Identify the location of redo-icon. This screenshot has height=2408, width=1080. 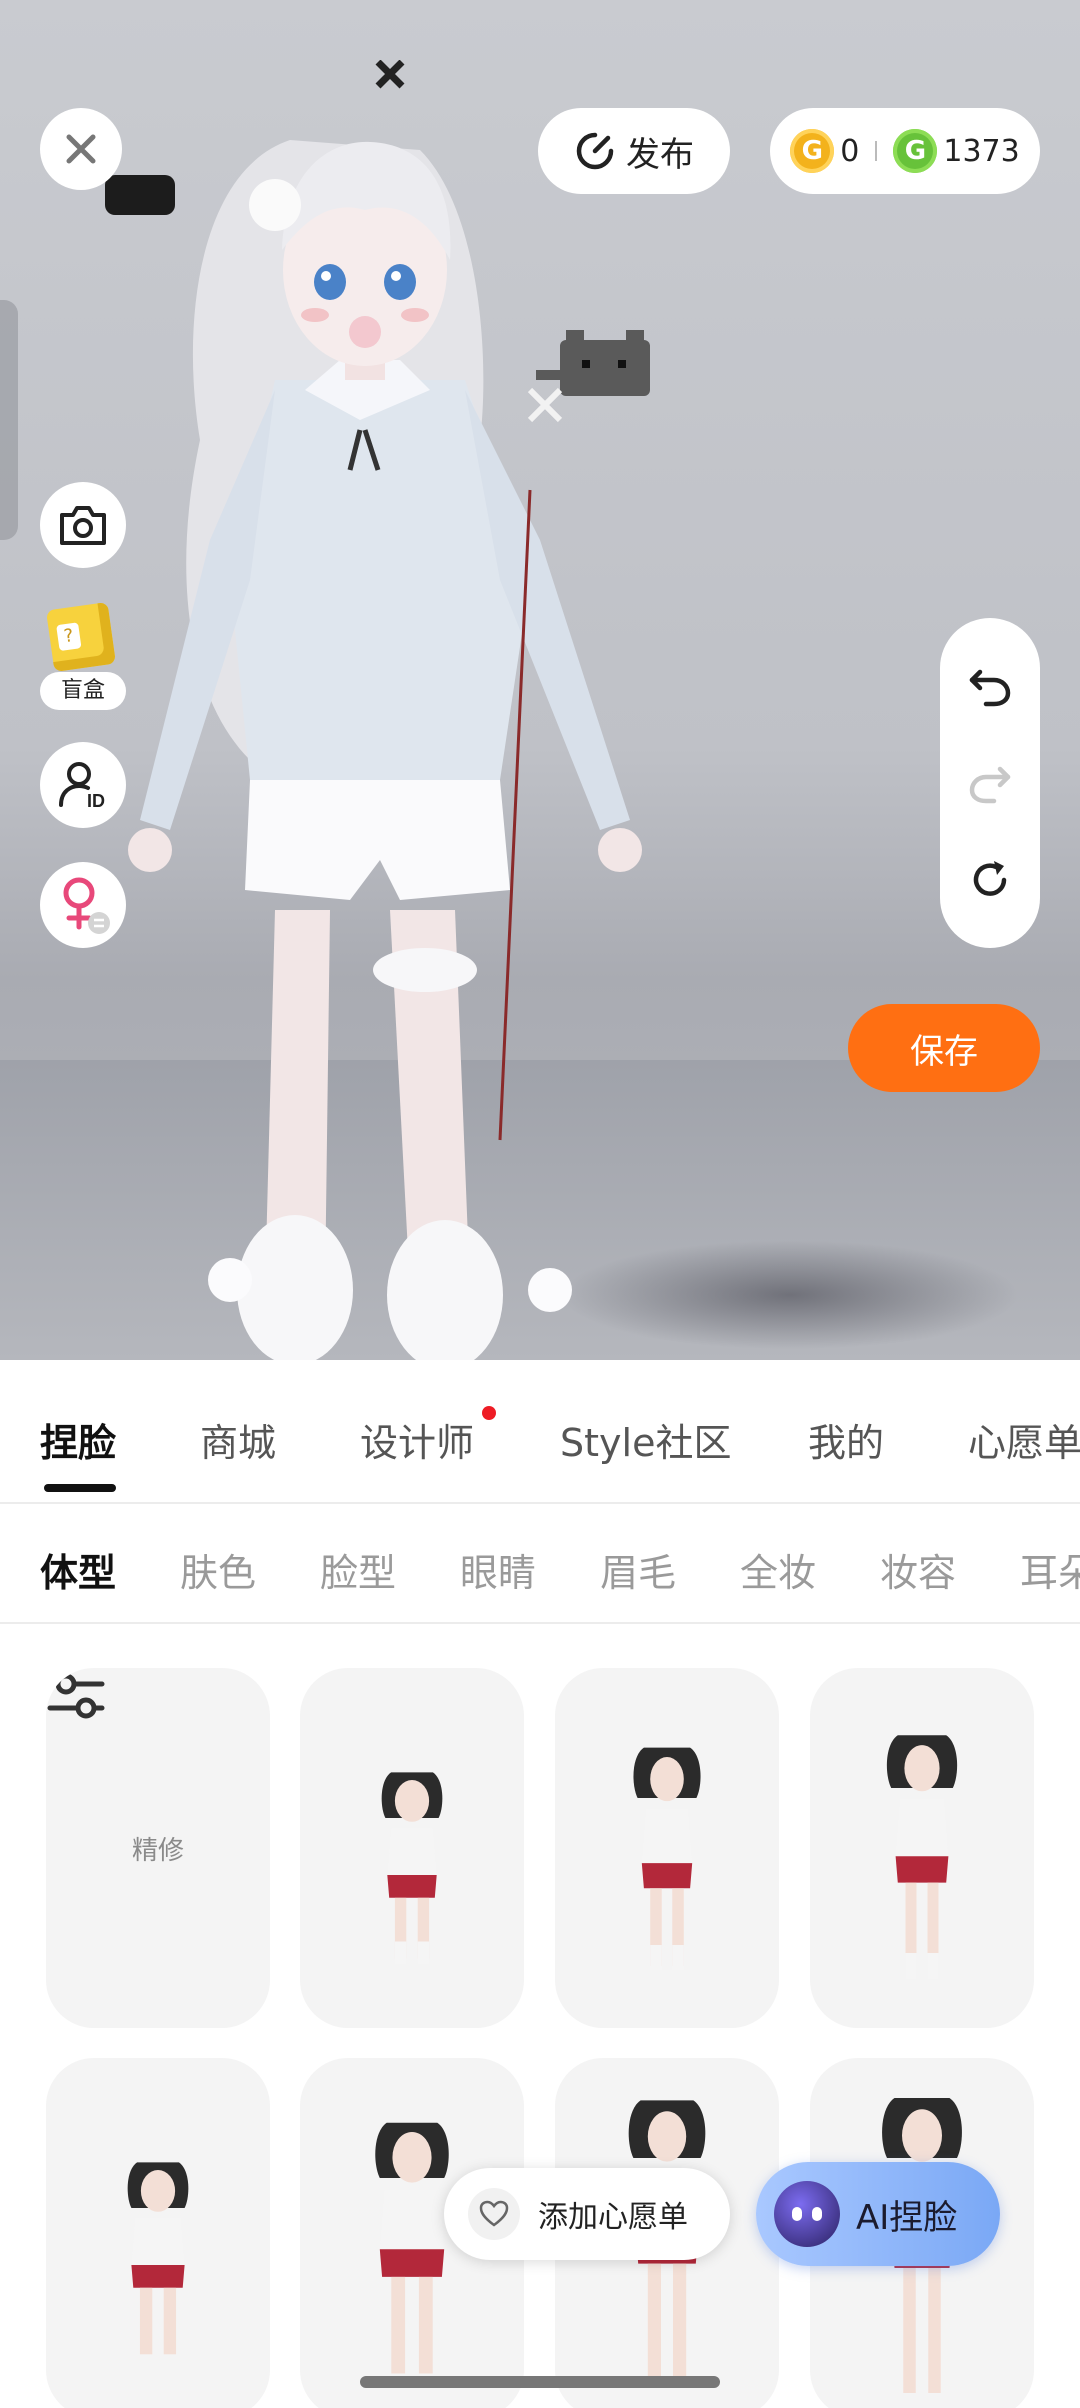
(990, 783).